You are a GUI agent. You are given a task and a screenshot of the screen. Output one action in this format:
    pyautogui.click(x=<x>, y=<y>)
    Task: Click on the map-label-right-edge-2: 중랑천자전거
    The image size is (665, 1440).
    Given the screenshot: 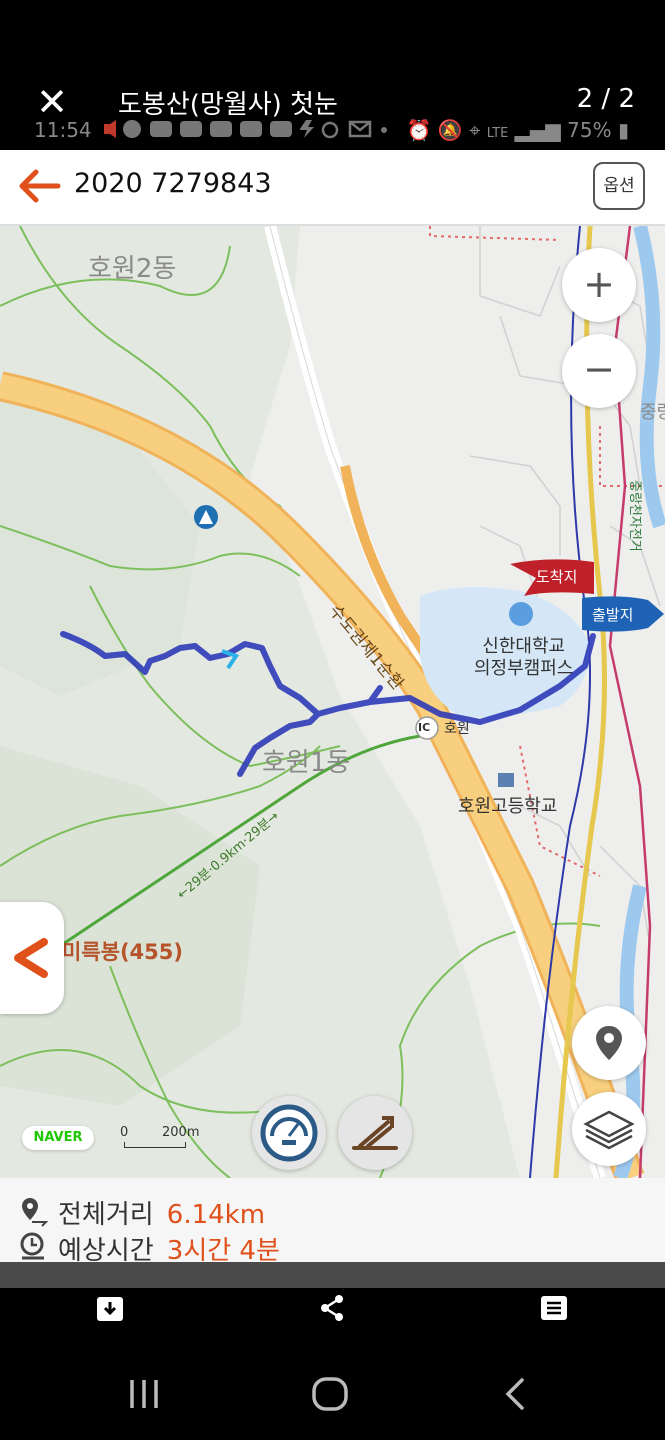 What is the action you would take?
    pyautogui.click(x=634, y=516)
    